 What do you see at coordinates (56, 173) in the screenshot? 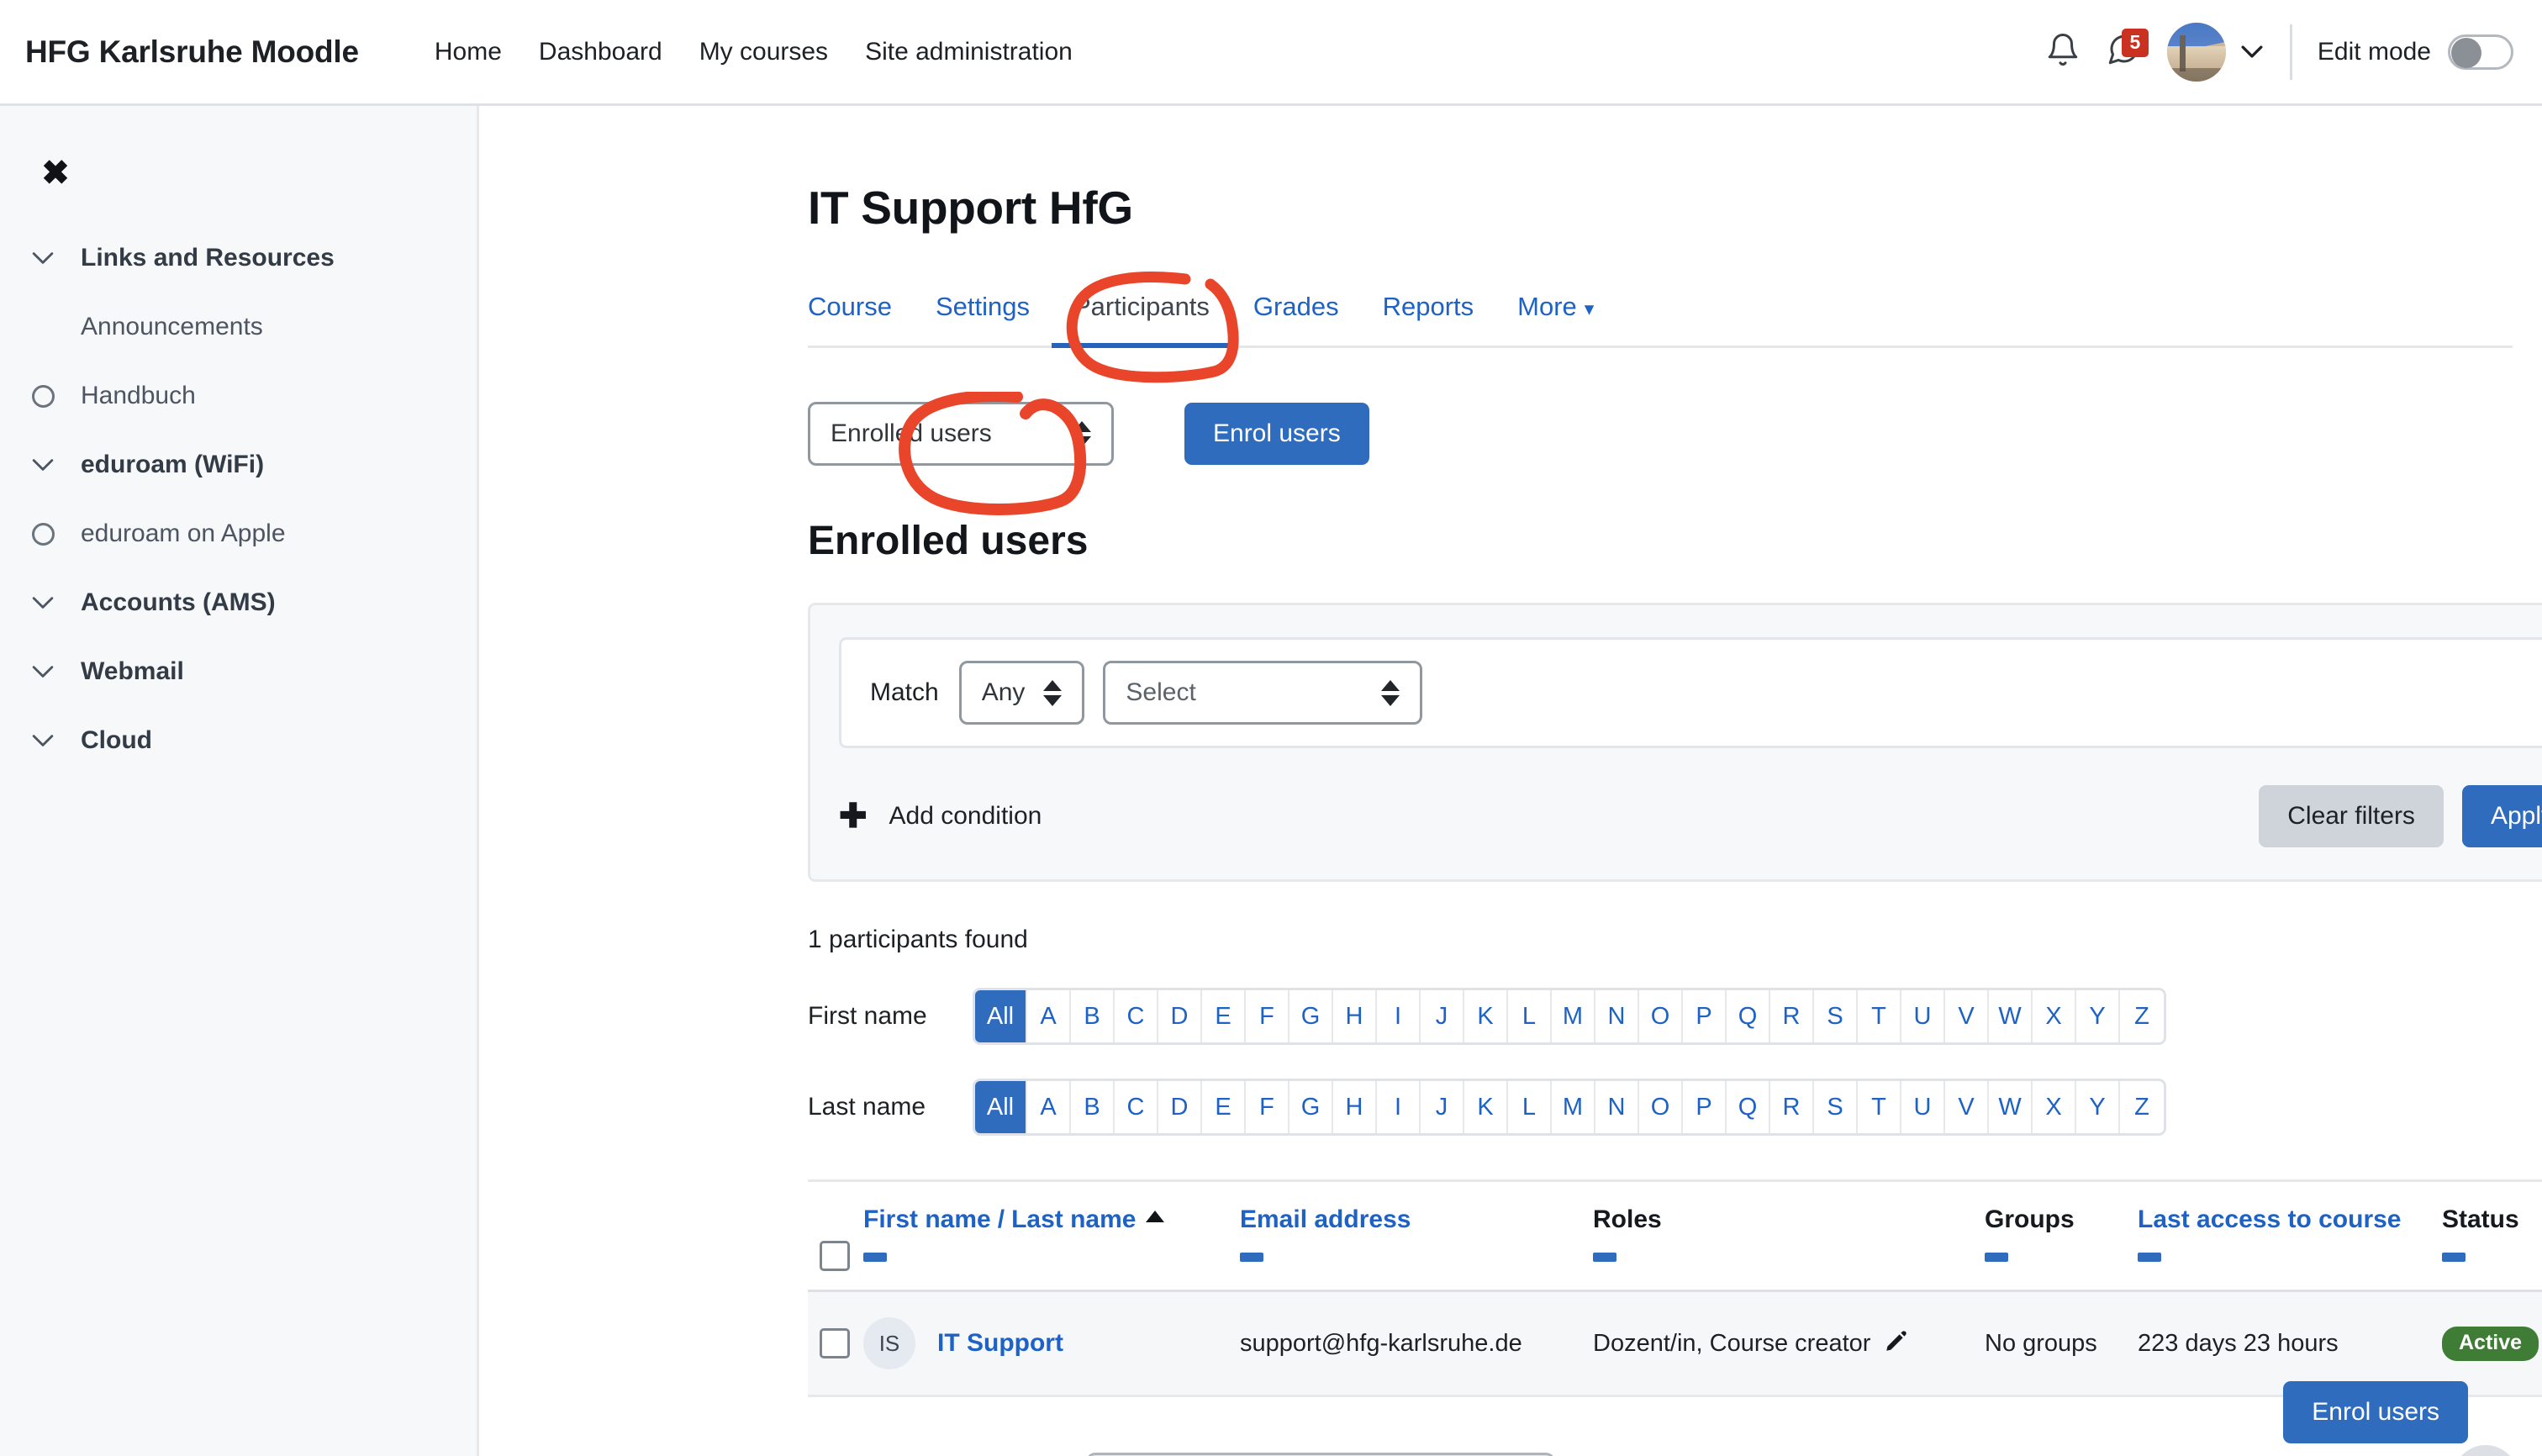
I see `close-drawer-button: ✖` at bounding box center [56, 173].